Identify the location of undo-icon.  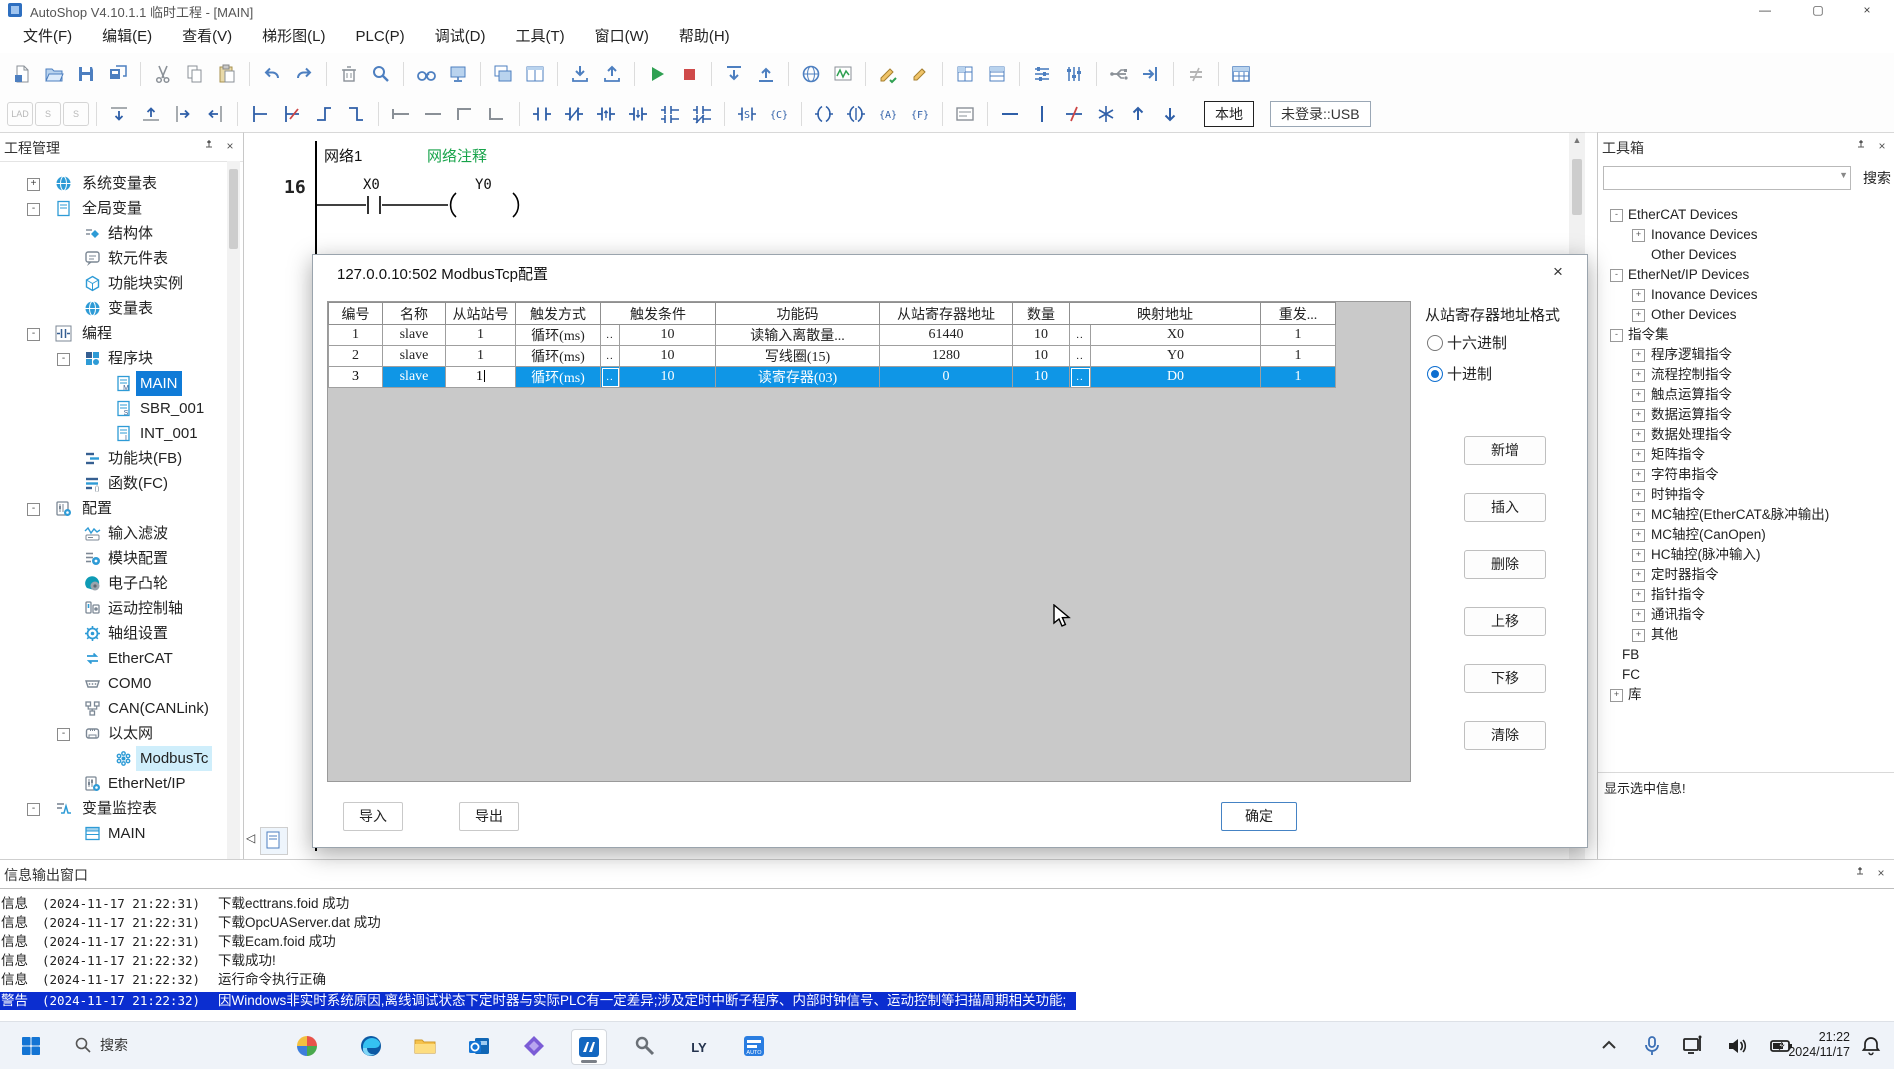
(272, 74).